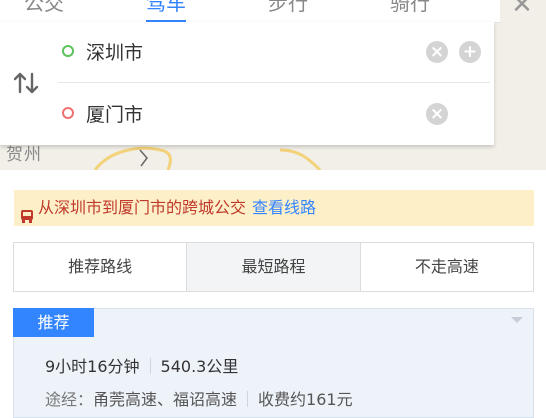 The image size is (546, 418). Describe the element at coordinates (470, 52) in the screenshot. I see `add-waypoint-icon: +` at that location.